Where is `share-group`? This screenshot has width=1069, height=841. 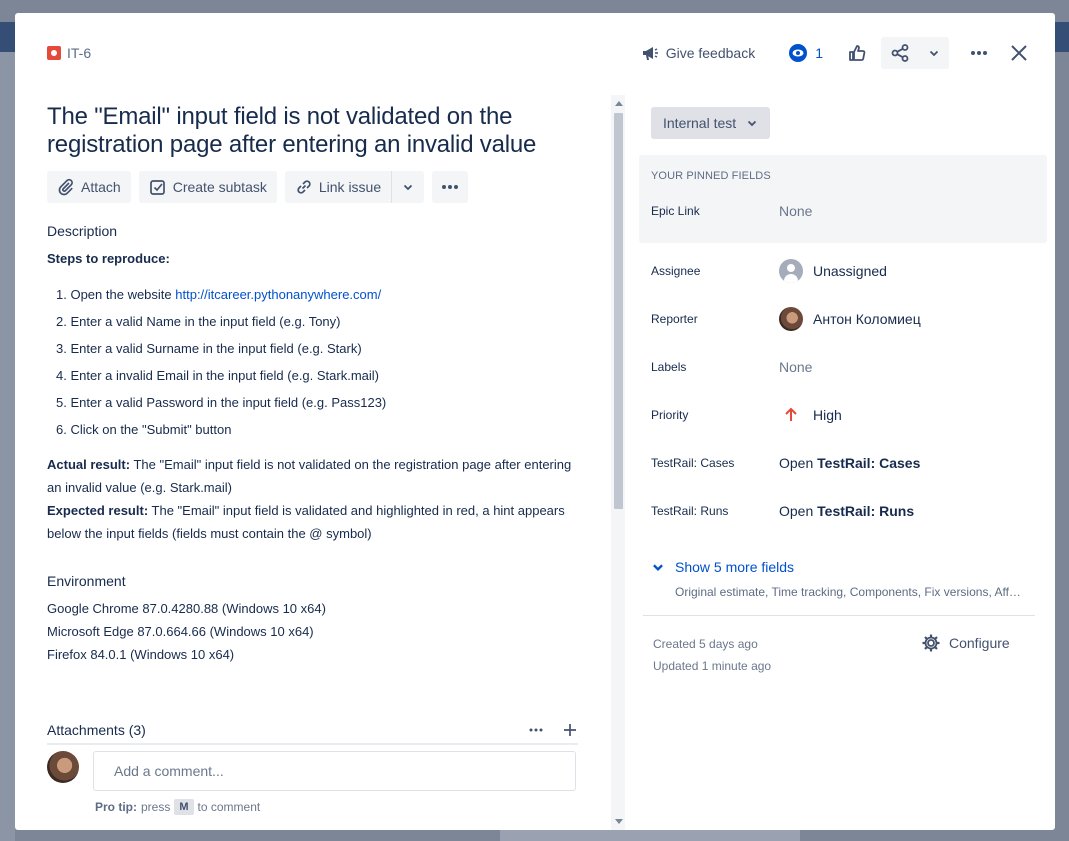
share-group is located at coordinates (915, 53).